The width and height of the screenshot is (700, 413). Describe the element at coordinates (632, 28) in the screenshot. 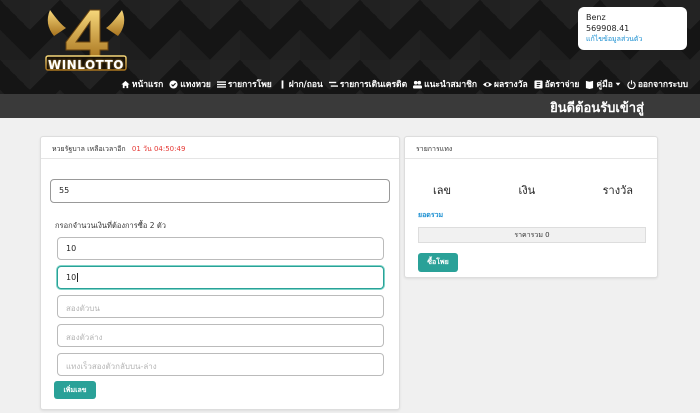

I see `user-info-box: Benz 569908.41 แก้ไขข้อมูลส่วนตัว` at that location.